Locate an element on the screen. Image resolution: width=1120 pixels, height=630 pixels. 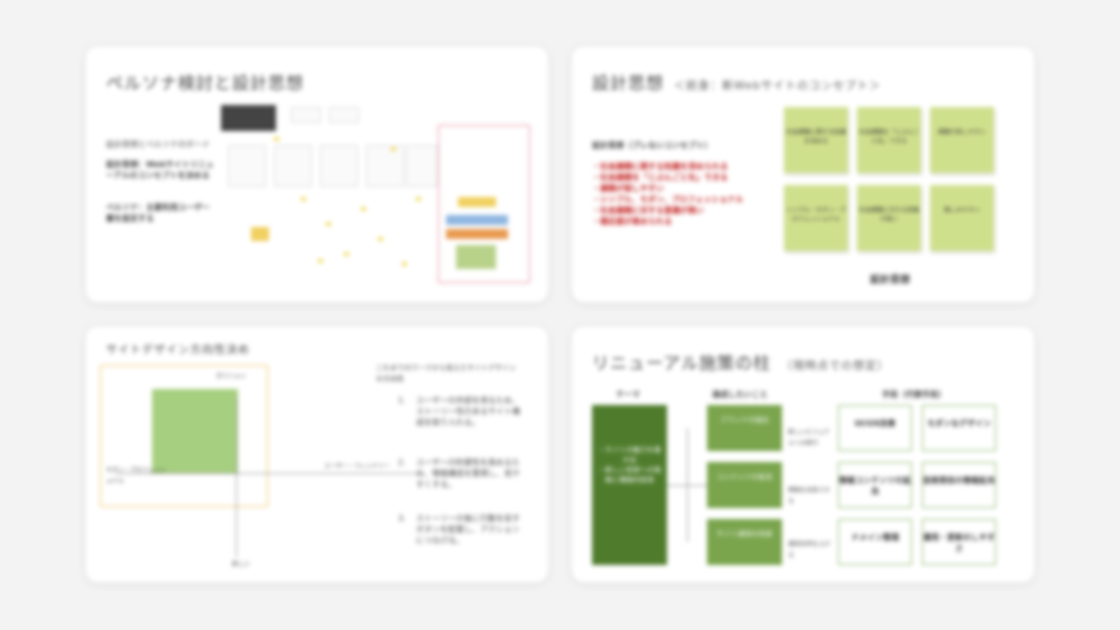
title-note: ＜前身：新Webサイトのコンセプト＞ is located at coordinates (777, 85).